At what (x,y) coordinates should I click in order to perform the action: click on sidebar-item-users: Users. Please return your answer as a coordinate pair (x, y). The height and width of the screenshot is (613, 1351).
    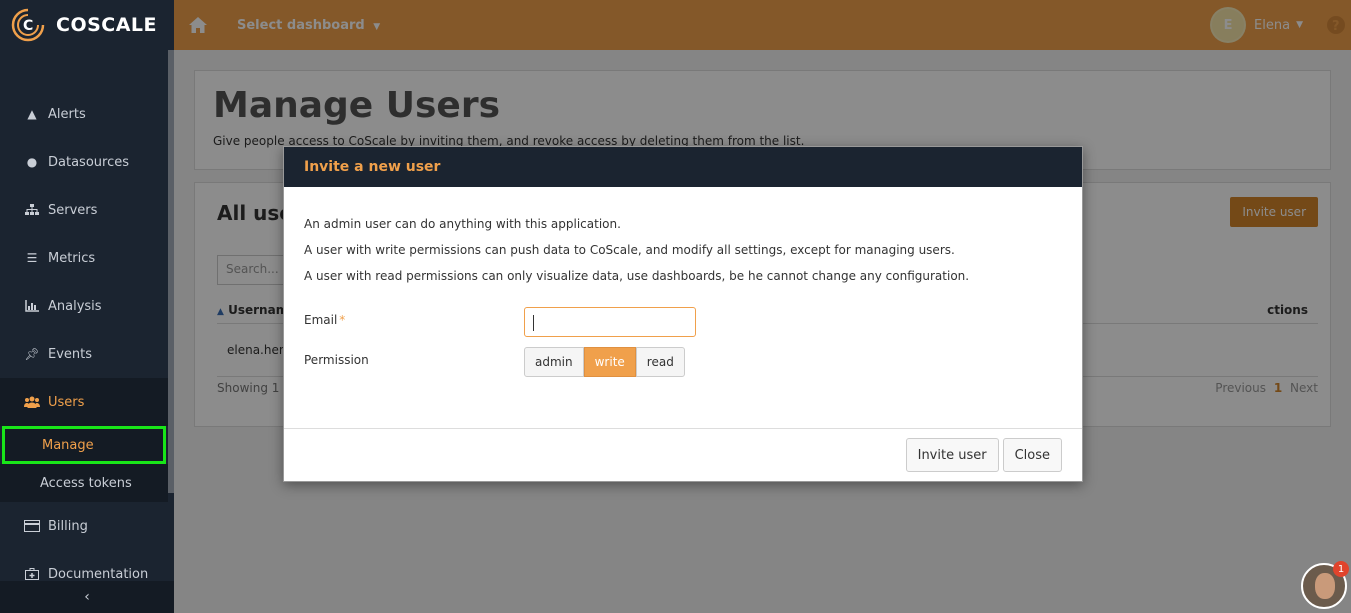
    Looking at the image, I should click on (84, 402).